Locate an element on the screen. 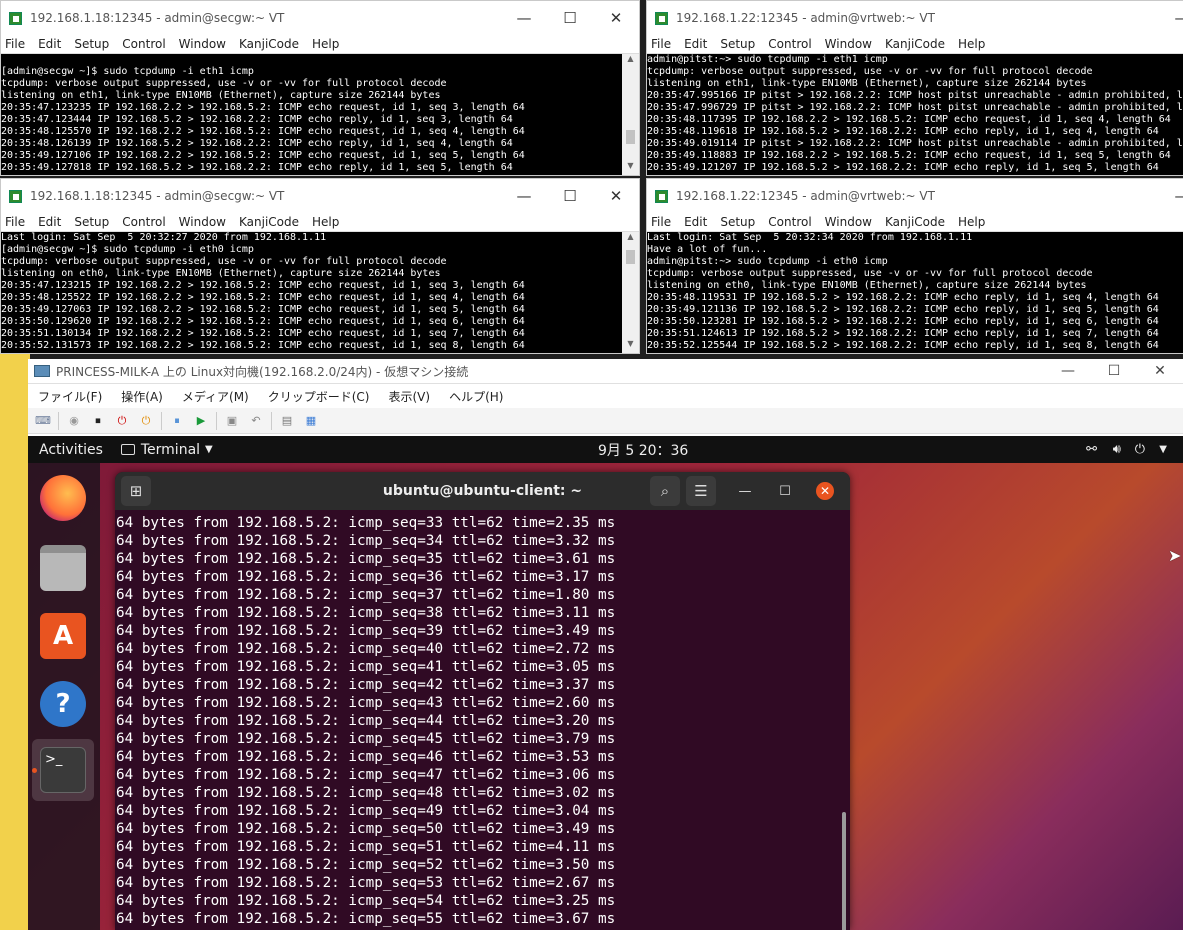 The height and width of the screenshot is (930, 1183). network-icon: ⚯ is located at coordinates (1091, 449).